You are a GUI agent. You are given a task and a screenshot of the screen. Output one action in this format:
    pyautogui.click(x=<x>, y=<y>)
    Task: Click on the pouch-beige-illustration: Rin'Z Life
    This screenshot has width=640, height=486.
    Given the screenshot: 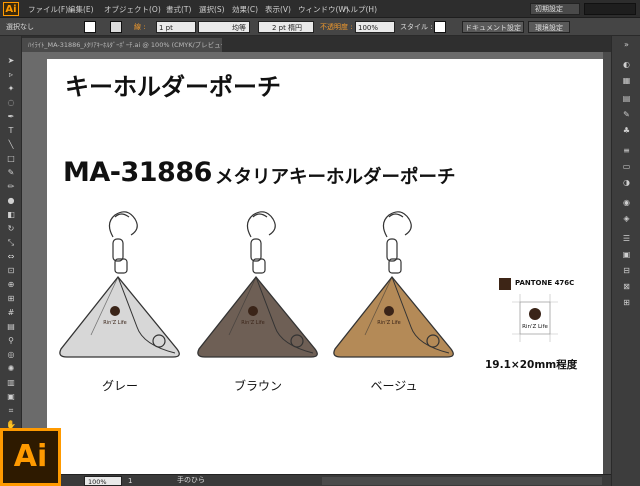 What is the action you would take?
    pyautogui.click(x=393, y=284)
    